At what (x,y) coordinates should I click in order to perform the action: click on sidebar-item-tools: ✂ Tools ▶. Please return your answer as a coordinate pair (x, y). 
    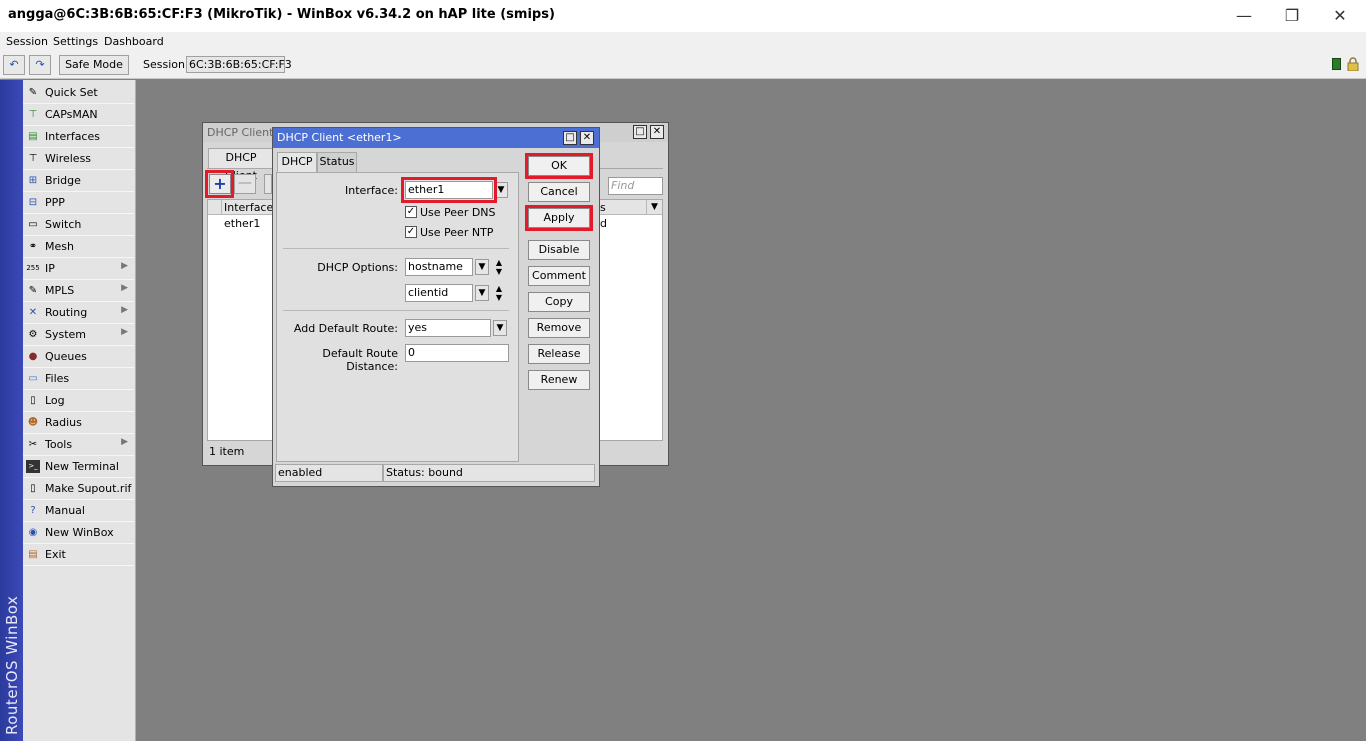
    Looking at the image, I should click on (78, 445).